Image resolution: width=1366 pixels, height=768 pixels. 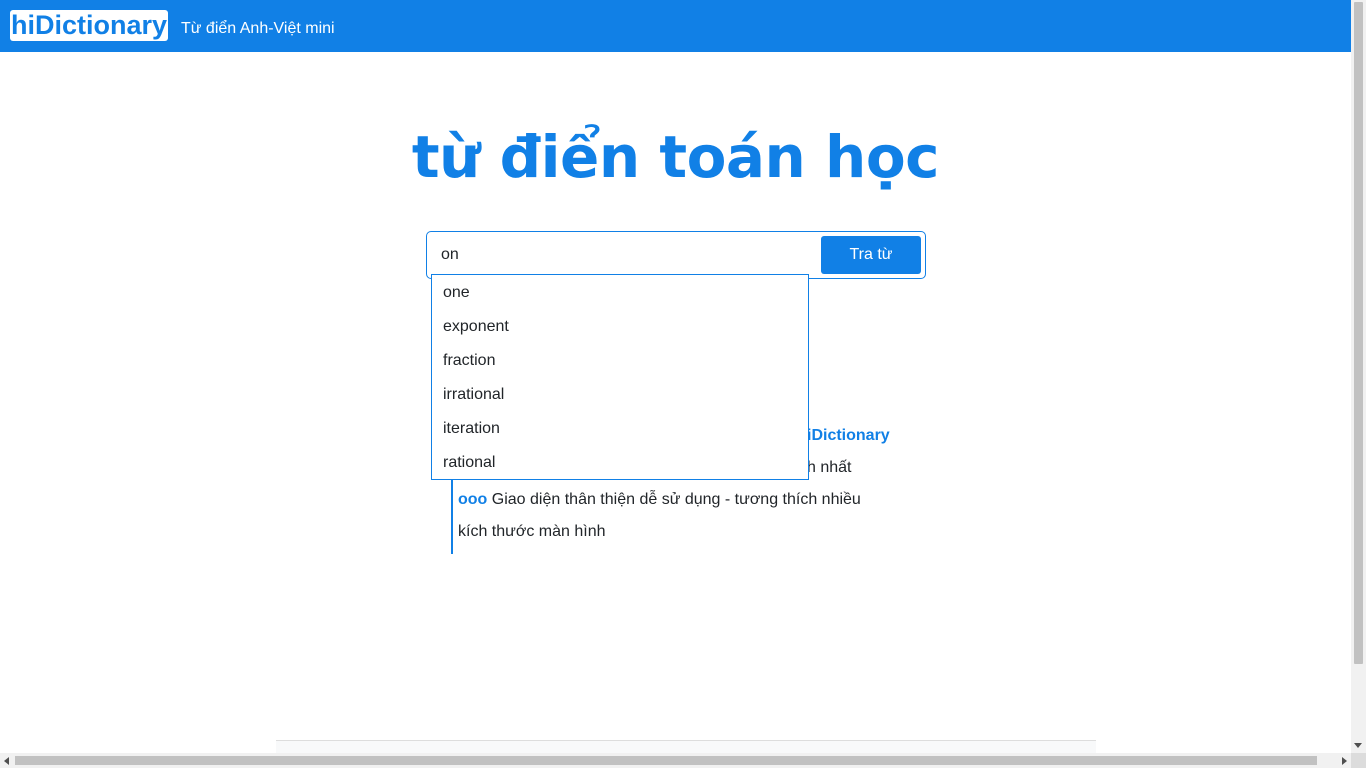 I want to click on brand-logo-link: hiDictionary, so click(x=89, y=25).